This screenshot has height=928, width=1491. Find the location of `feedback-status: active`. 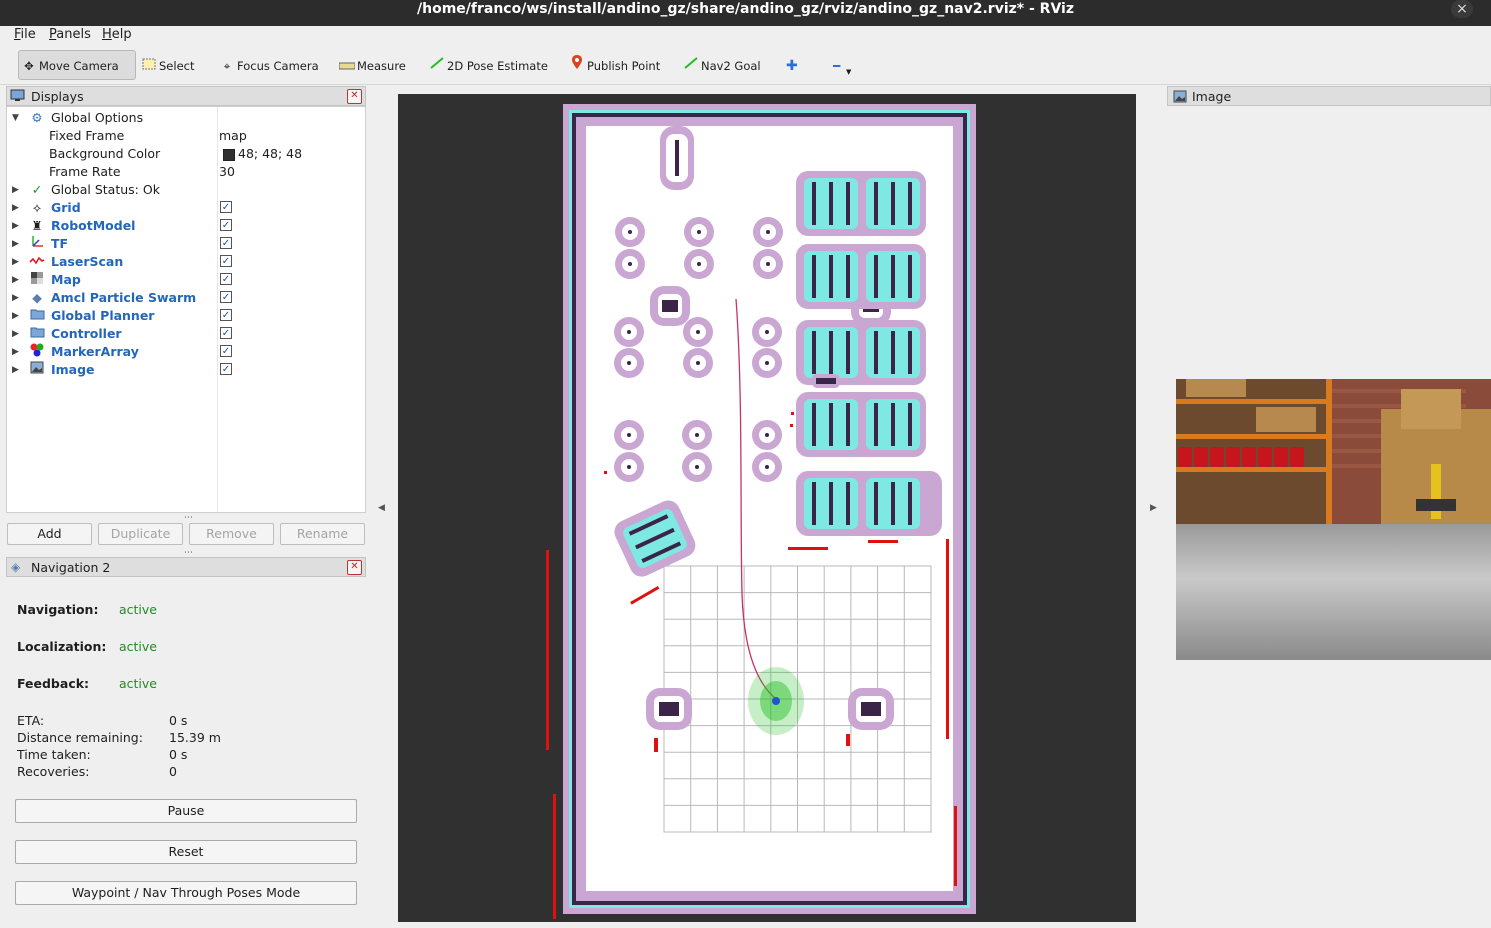

feedback-status: active is located at coordinates (138, 683).